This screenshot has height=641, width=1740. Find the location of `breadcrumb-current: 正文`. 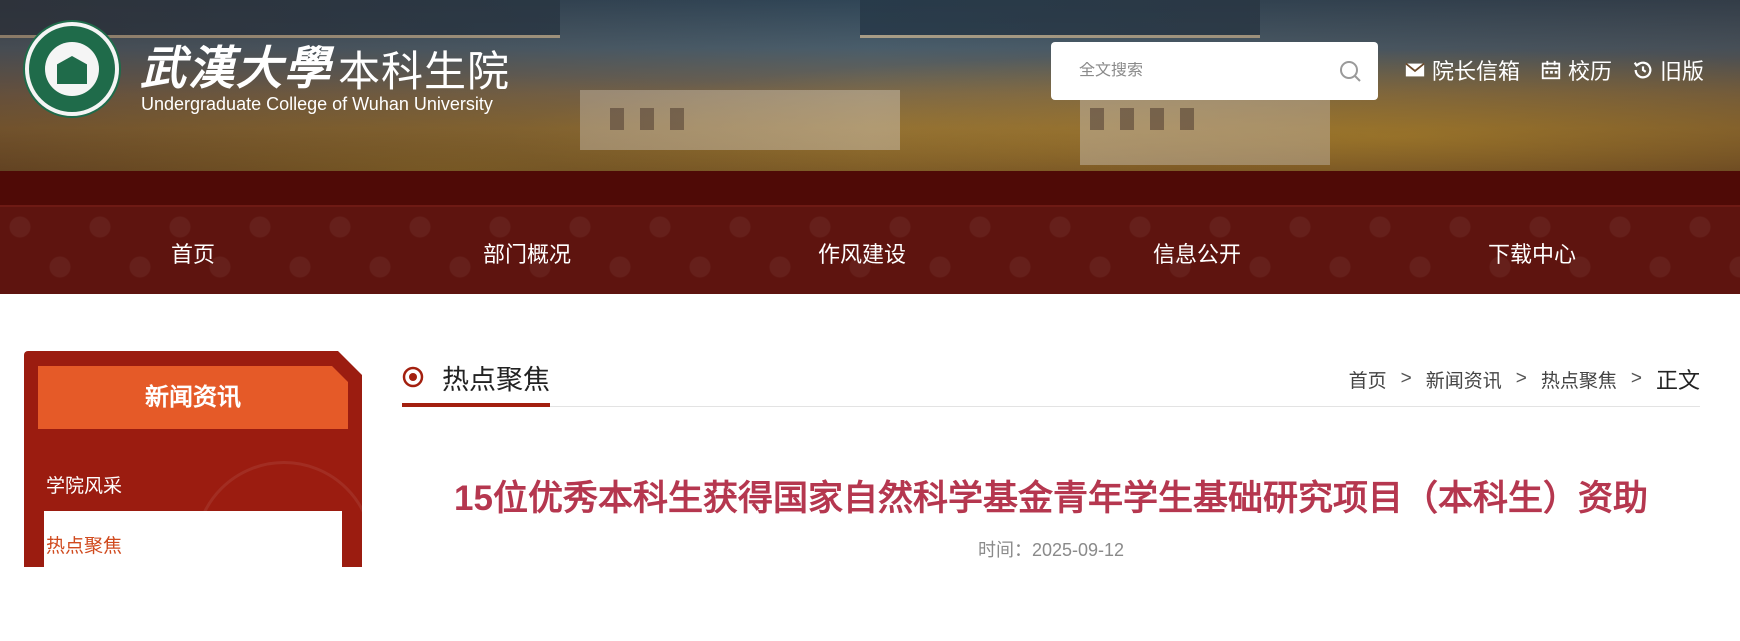

breadcrumb-current: 正文 is located at coordinates (1677, 380).